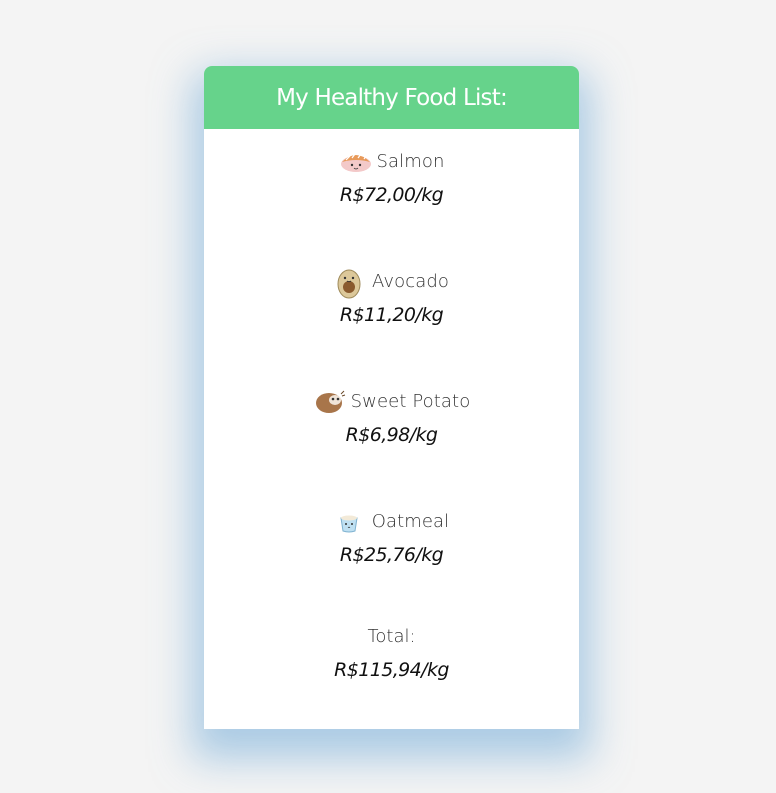 The width and height of the screenshot is (776, 793). What do you see at coordinates (391, 296) in the screenshot?
I see `list-item: Avocado R$11,20/kg` at bounding box center [391, 296].